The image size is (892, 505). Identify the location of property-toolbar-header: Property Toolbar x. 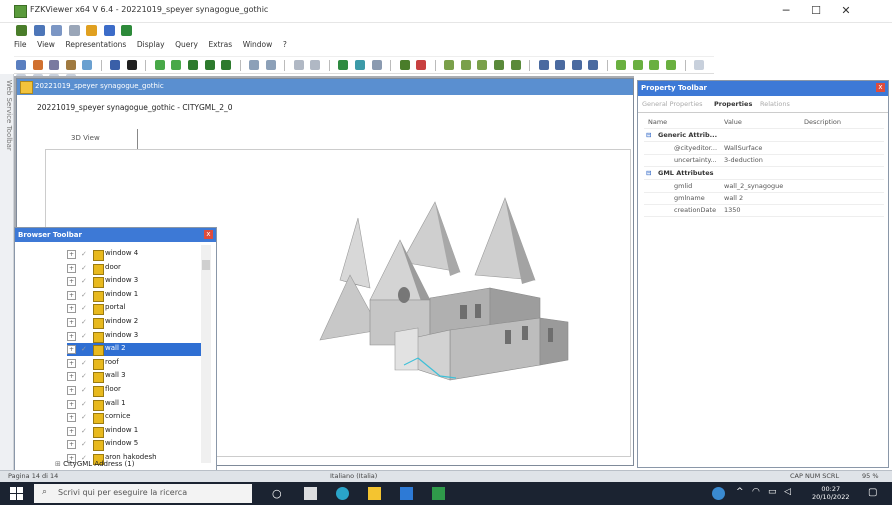
(763, 88).